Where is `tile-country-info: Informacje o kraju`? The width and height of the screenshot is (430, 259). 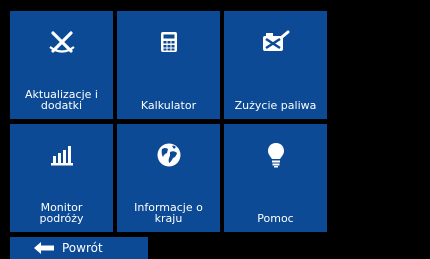 tile-country-info: Informacje o kraju is located at coordinates (168, 178).